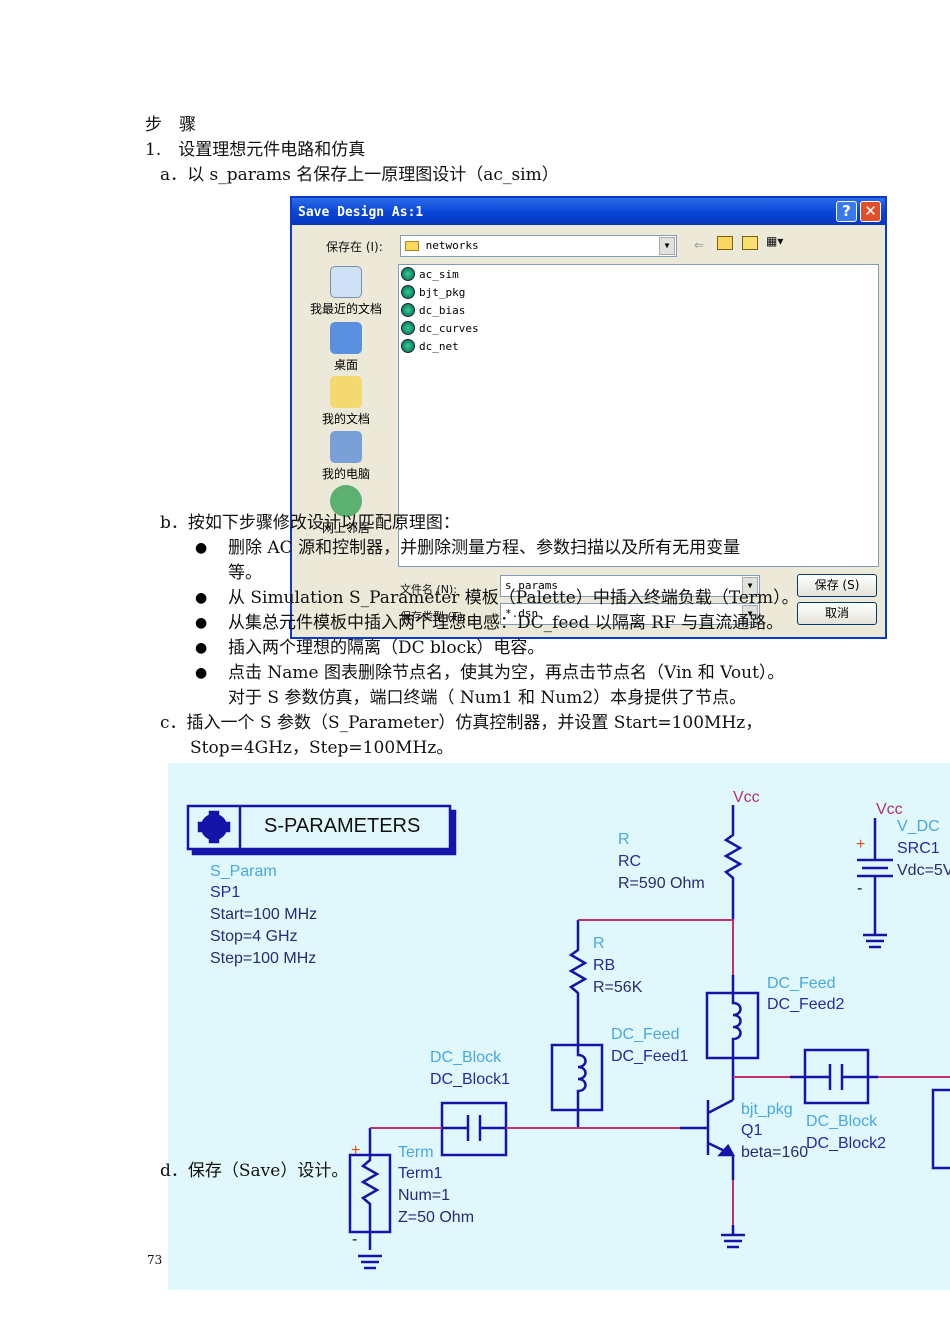  I want to click on place-label: 我的文档, so click(345, 419).